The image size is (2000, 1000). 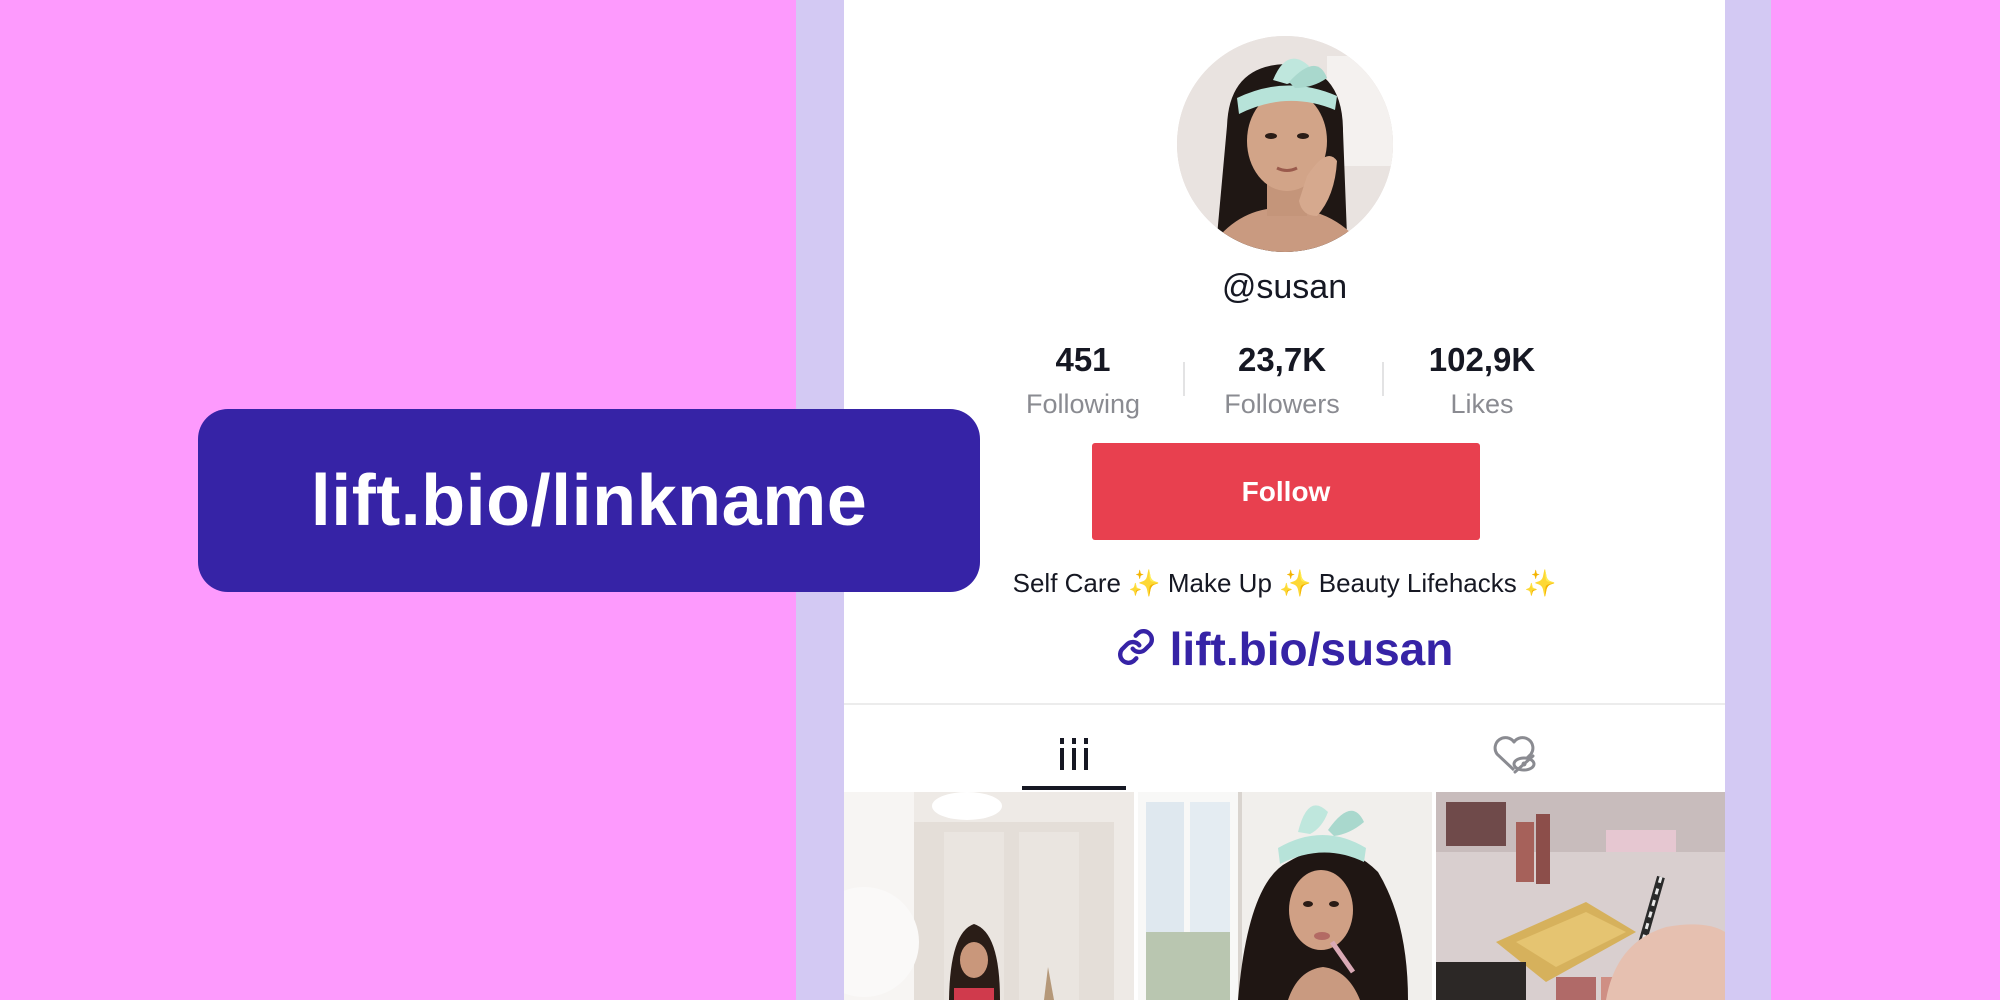 I want to click on bio-part: Beauty Lifehacks, so click(x=1417, y=583).